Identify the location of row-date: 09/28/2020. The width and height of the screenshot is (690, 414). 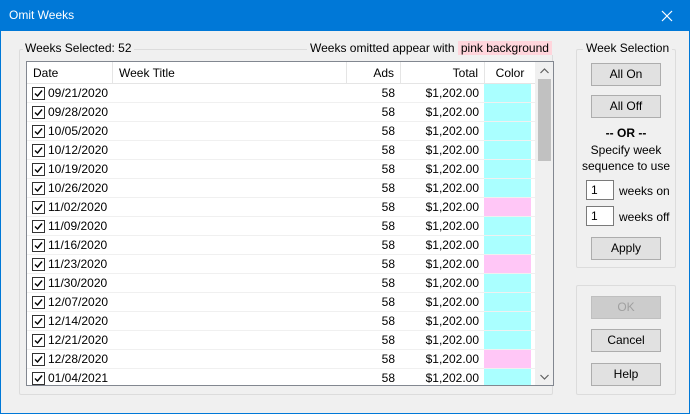
(78, 112).